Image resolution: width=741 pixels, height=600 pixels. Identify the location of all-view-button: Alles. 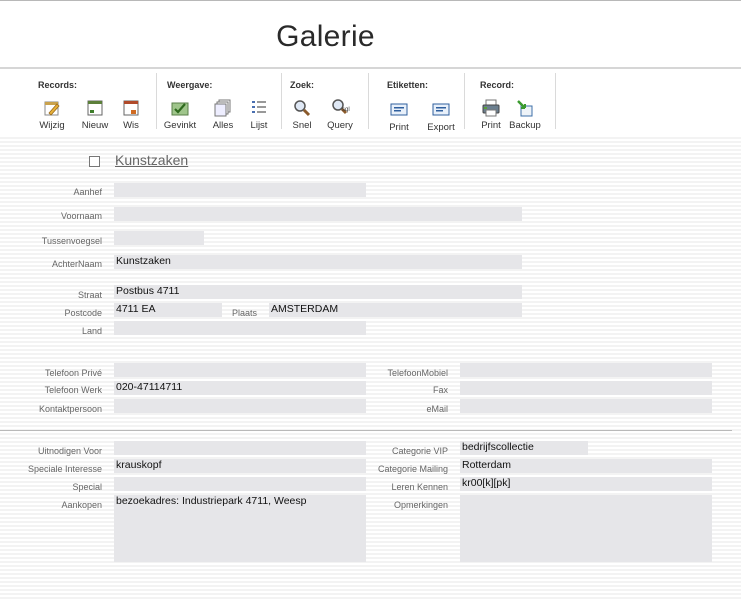
(223, 114).